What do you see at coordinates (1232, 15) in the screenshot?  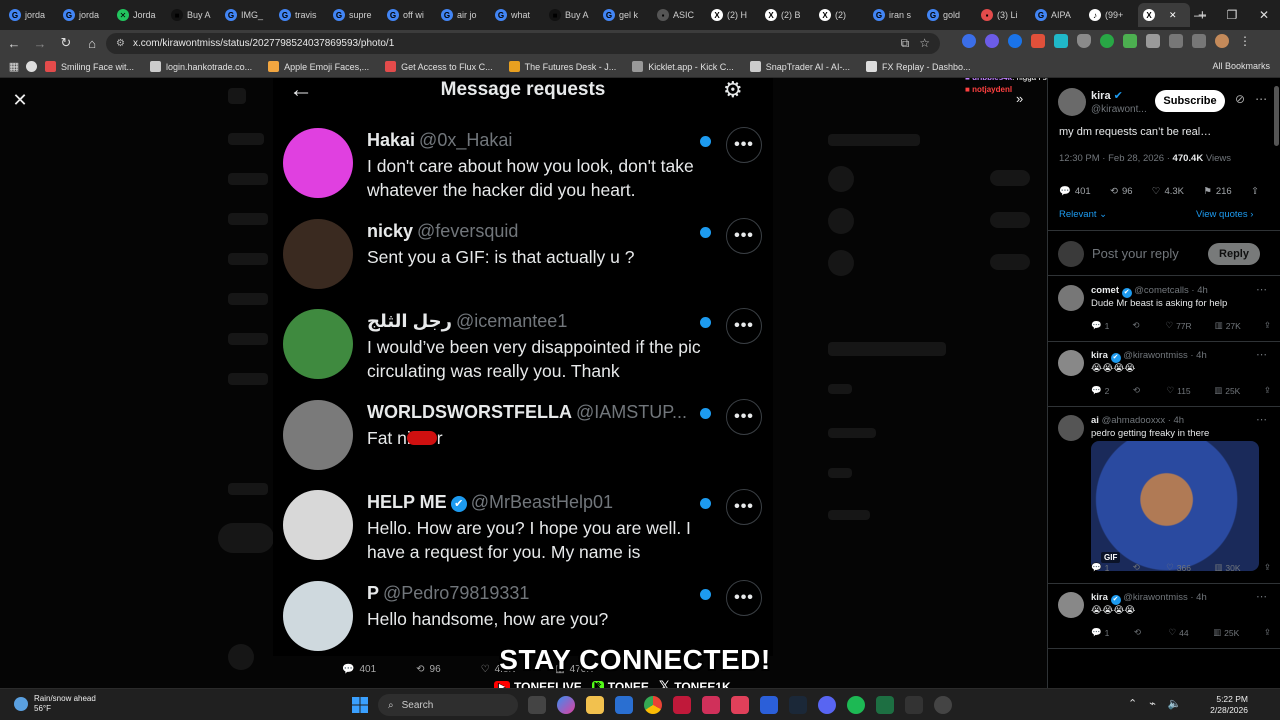 I see `maximize-icon: ❐` at bounding box center [1232, 15].